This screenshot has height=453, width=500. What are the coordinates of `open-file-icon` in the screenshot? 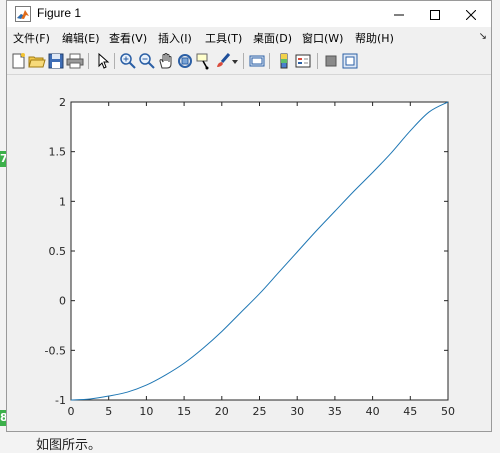 It's located at (37, 61).